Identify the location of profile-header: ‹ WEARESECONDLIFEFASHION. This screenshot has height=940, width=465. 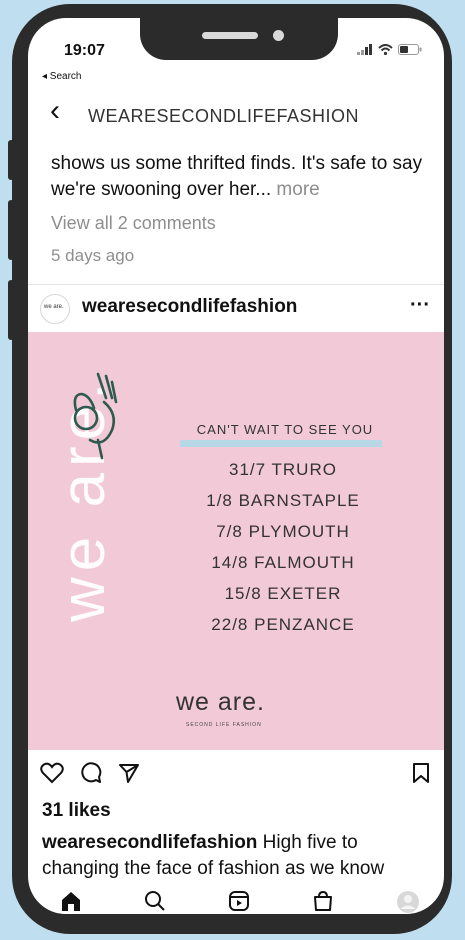
(236, 112).